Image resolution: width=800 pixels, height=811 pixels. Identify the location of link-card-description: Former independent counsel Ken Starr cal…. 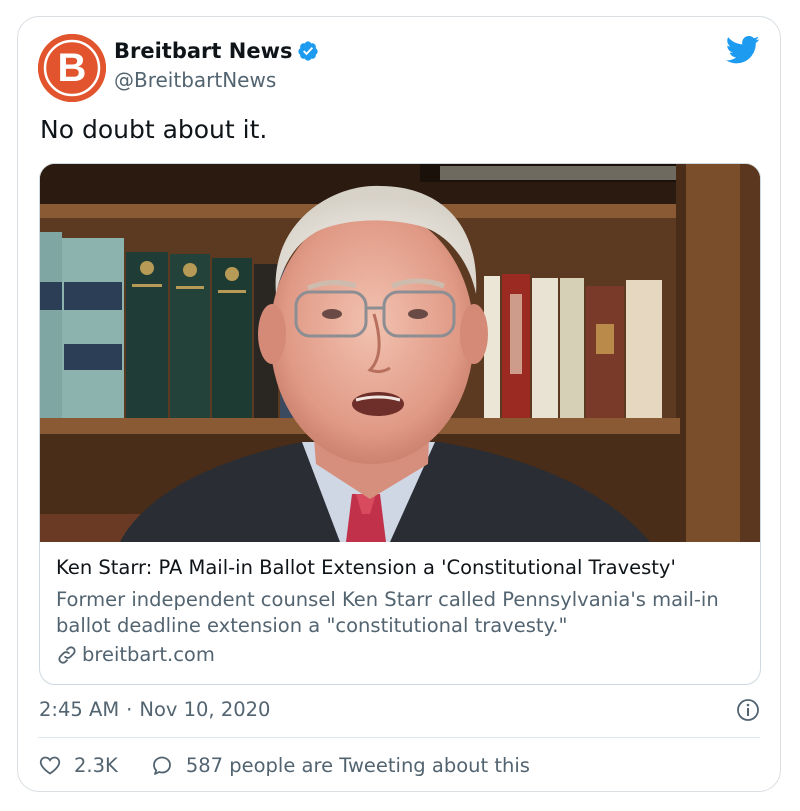
(387, 612).